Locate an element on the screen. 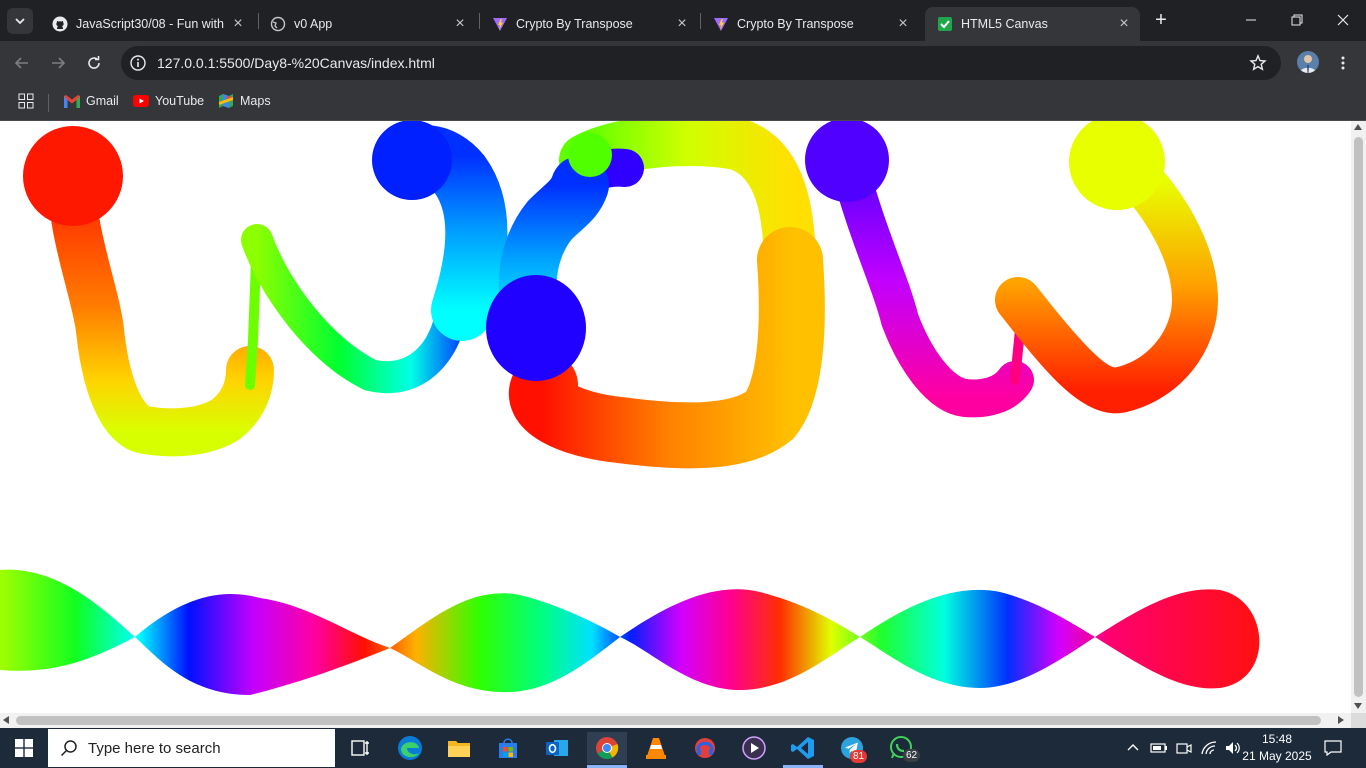 Image resolution: width=1366 pixels, height=768 pixels. chrome-icon is located at coordinates (607, 748).